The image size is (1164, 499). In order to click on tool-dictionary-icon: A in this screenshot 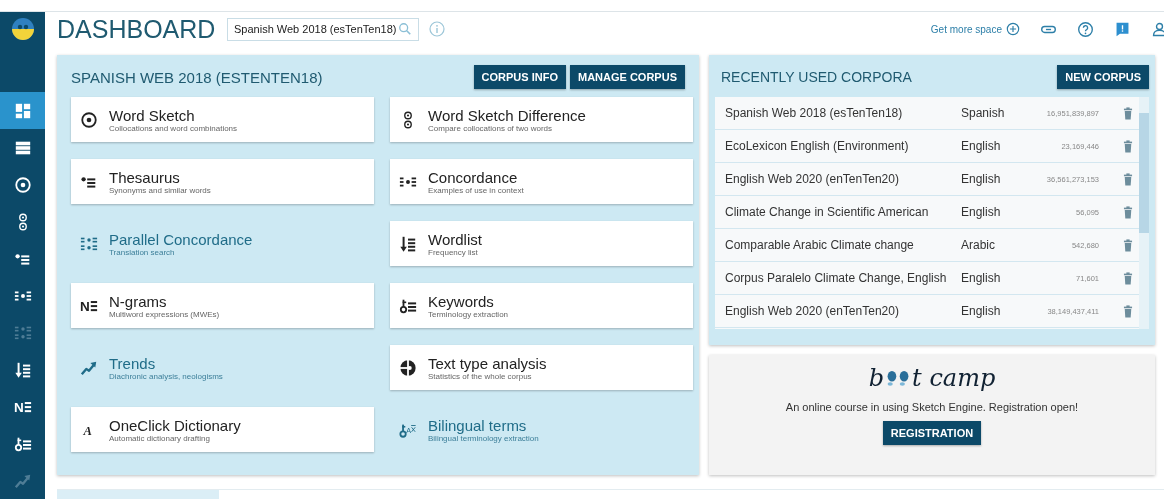, I will do `click(89, 429)`.